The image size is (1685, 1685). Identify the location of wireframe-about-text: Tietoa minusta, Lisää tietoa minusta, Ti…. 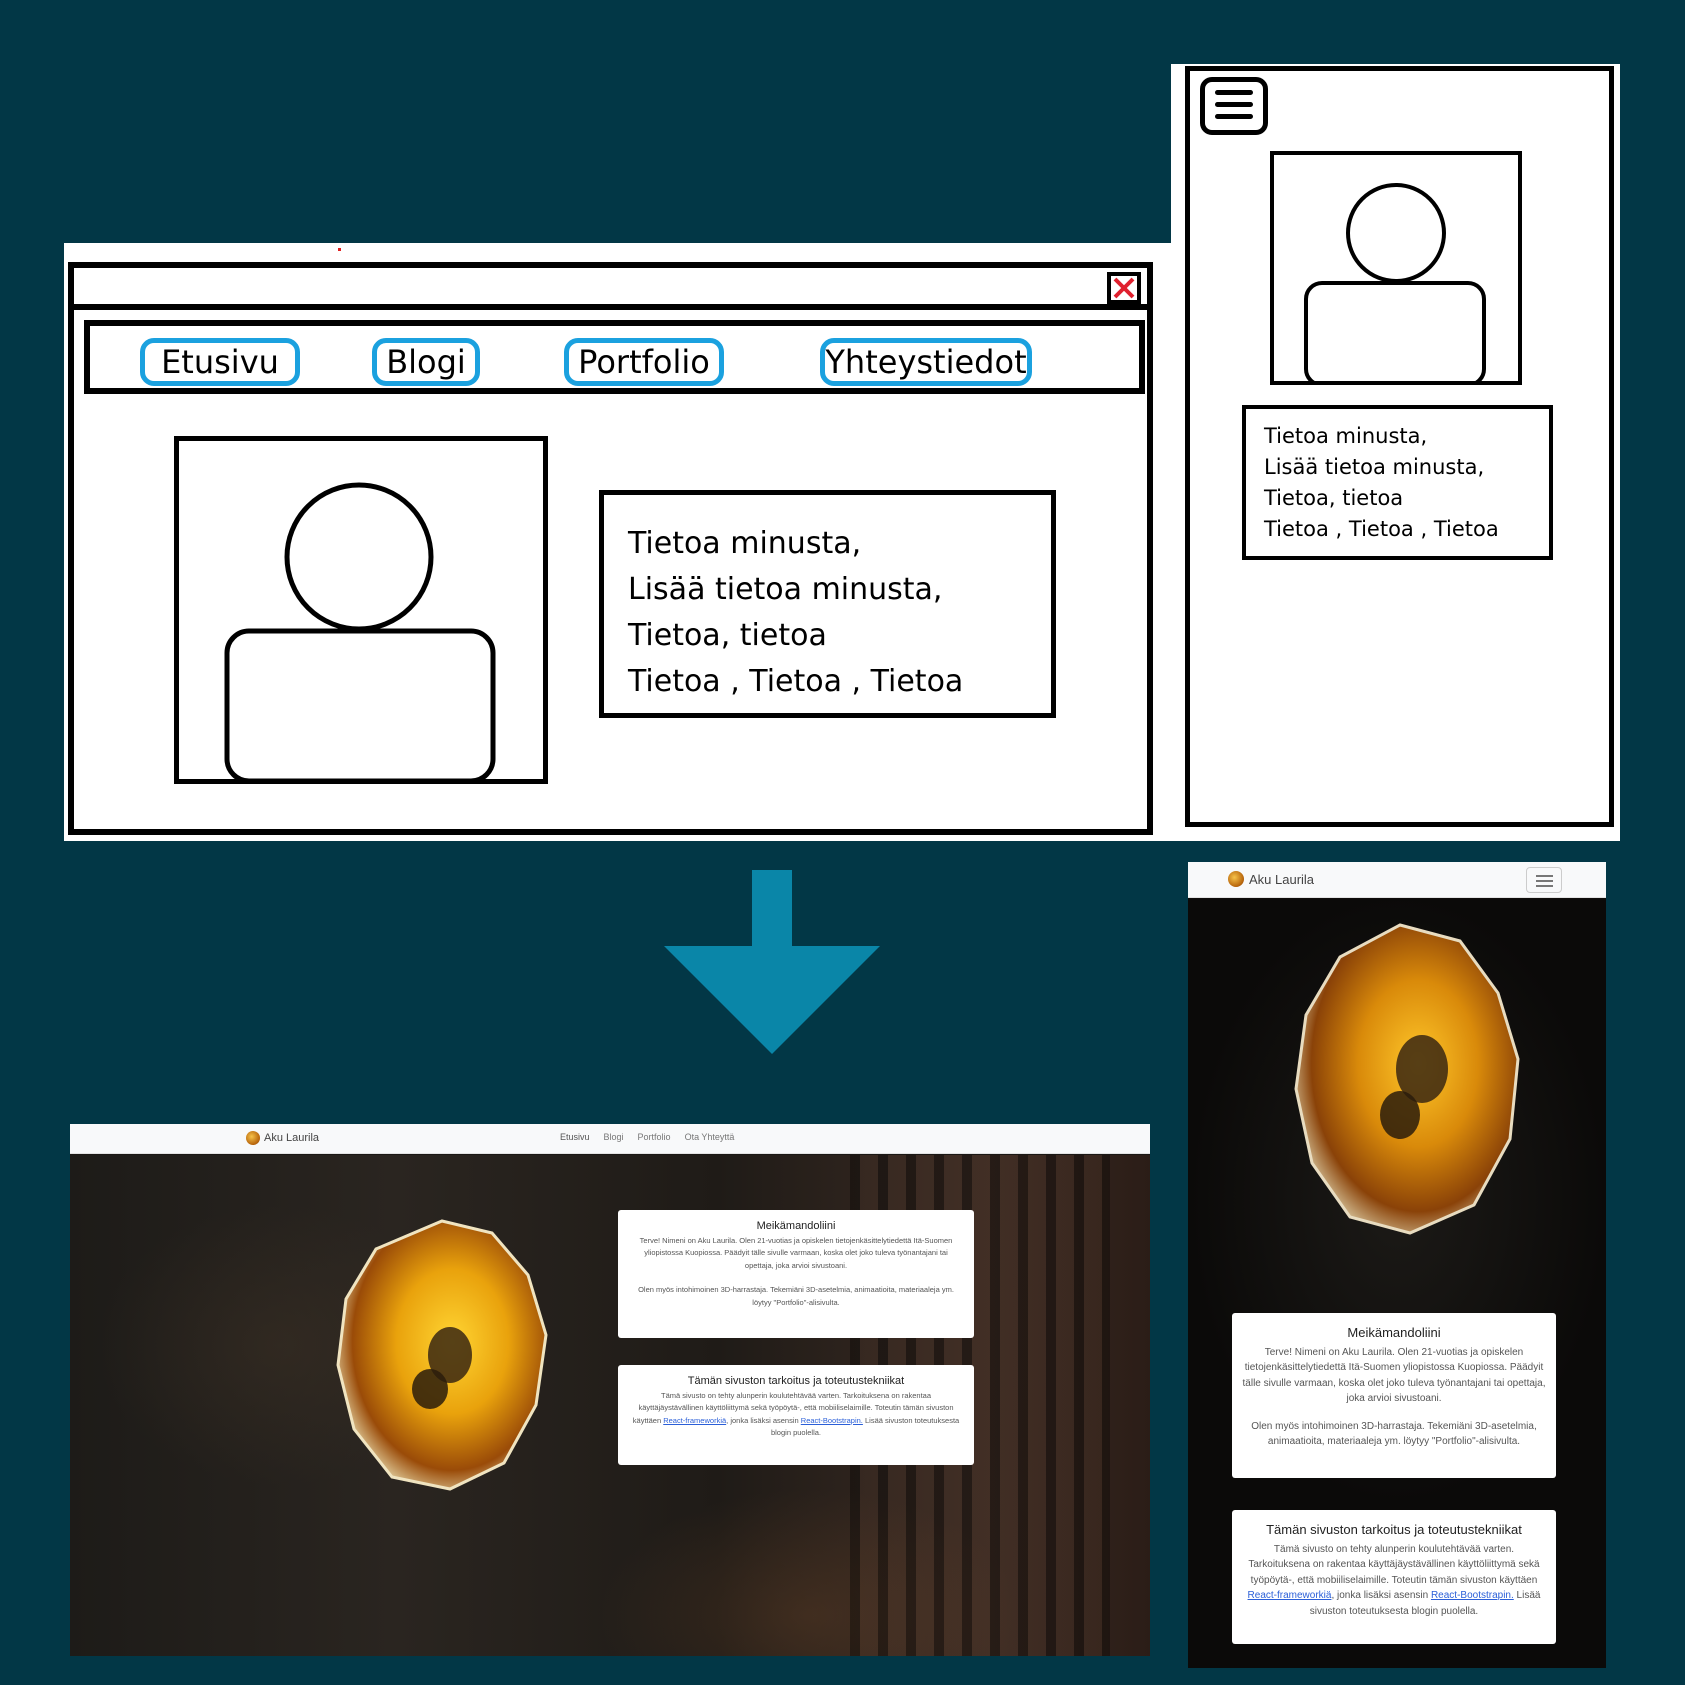
(827, 604).